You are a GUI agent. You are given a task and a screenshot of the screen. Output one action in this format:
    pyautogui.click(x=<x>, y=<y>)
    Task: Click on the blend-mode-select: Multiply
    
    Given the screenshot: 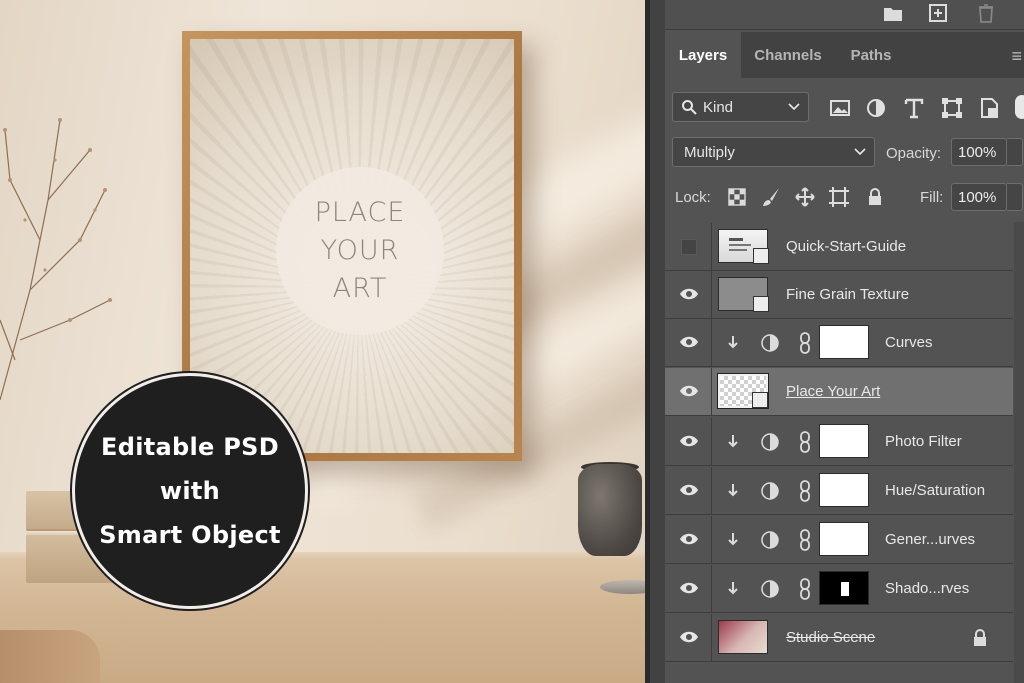 What is the action you would take?
    pyautogui.click(x=773, y=152)
    